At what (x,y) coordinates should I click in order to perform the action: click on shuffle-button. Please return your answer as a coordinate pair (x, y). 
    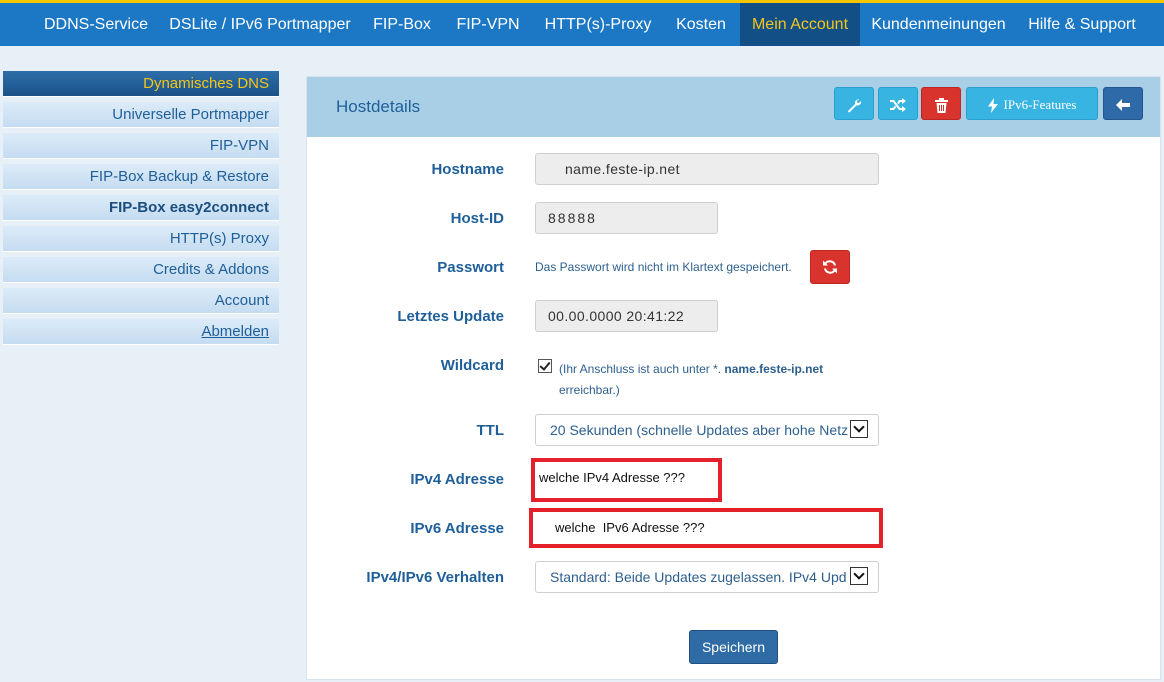
    Looking at the image, I should click on (898, 103).